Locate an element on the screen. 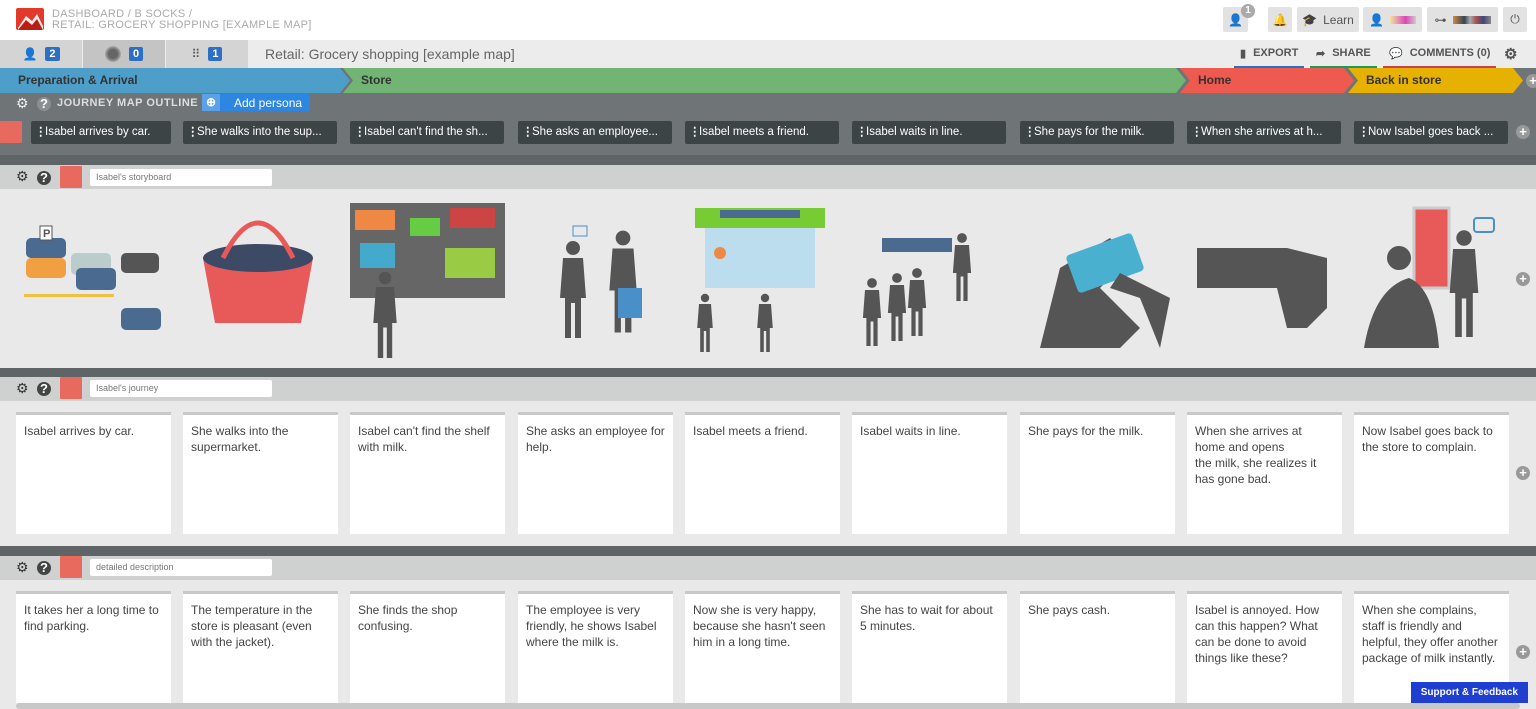 This screenshot has width=1536, height=709. logout-button: ⏻ is located at coordinates (1515, 19).